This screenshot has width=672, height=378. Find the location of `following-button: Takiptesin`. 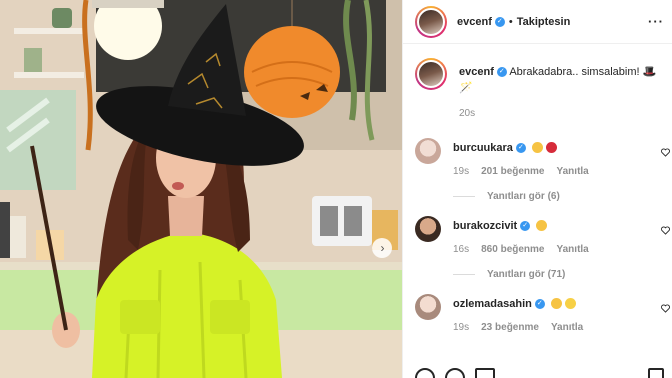

following-button: Takiptesin is located at coordinates (544, 22).